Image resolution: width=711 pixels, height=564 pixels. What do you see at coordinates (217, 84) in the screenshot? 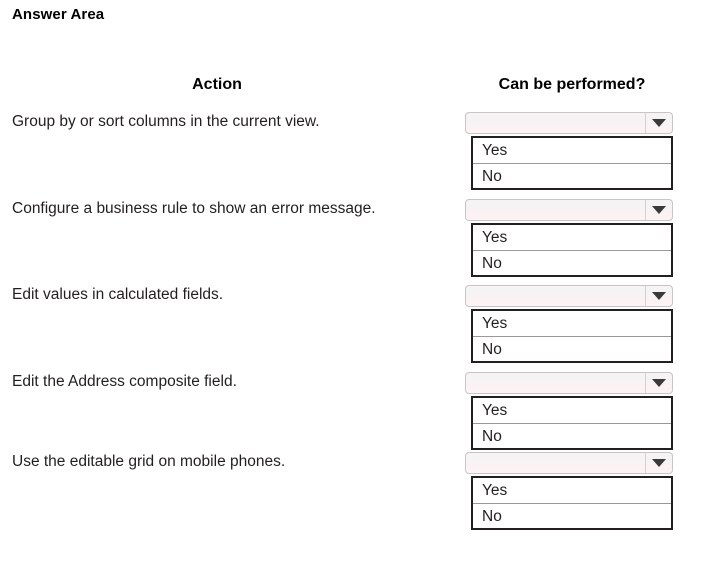
I see `column-header-action: Action` at bounding box center [217, 84].